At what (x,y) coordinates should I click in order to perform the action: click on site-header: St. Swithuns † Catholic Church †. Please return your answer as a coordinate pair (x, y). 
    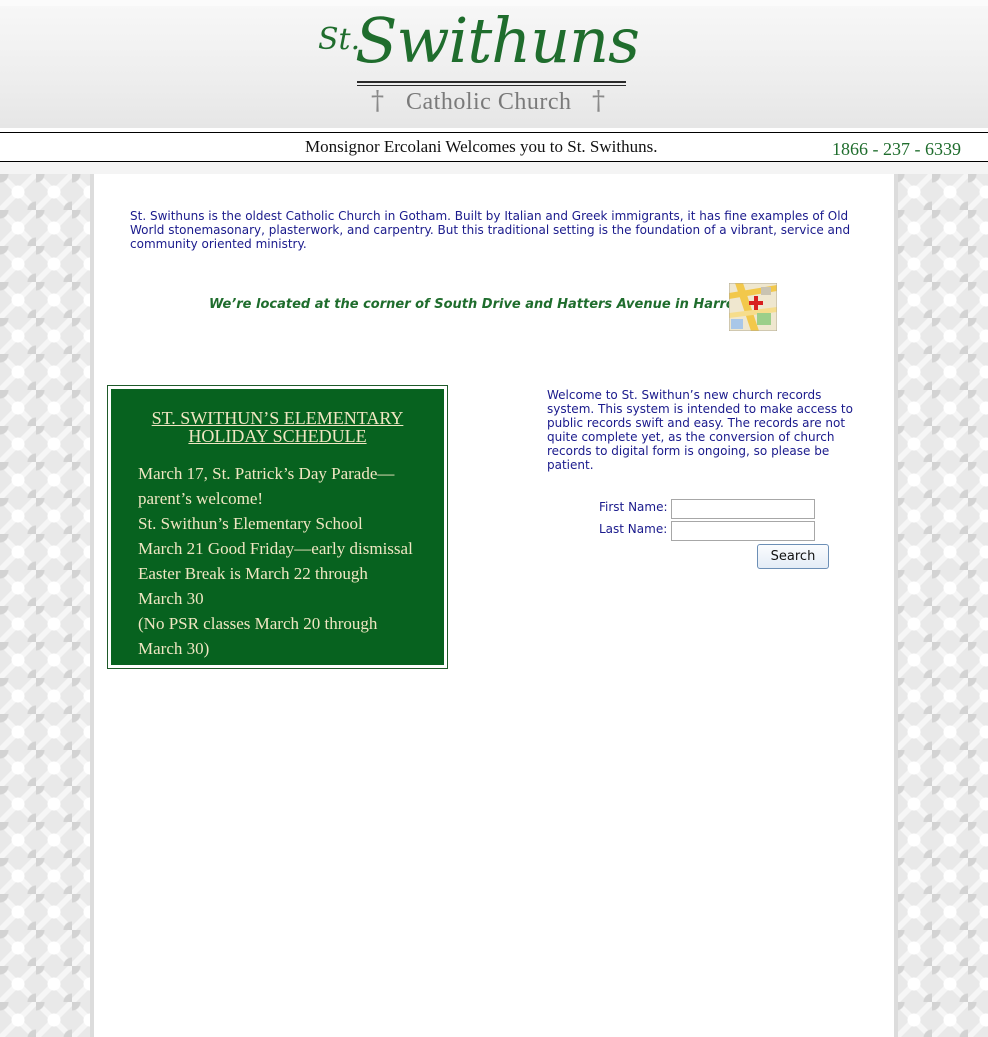
    Looking at the image, I should click on (494, 64).